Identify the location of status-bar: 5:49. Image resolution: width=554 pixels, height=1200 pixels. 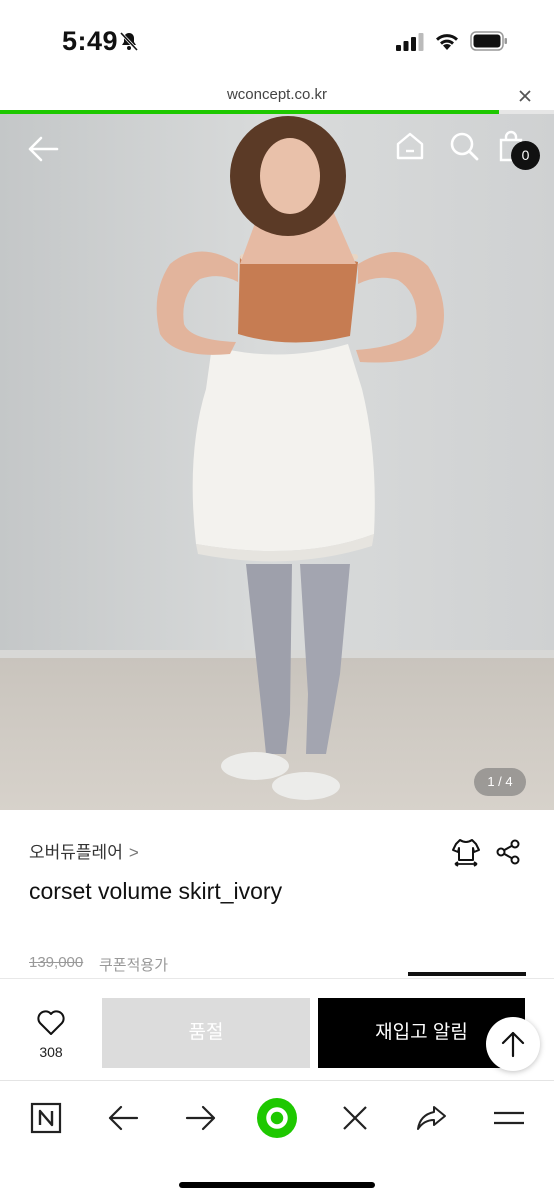
(277, 40).